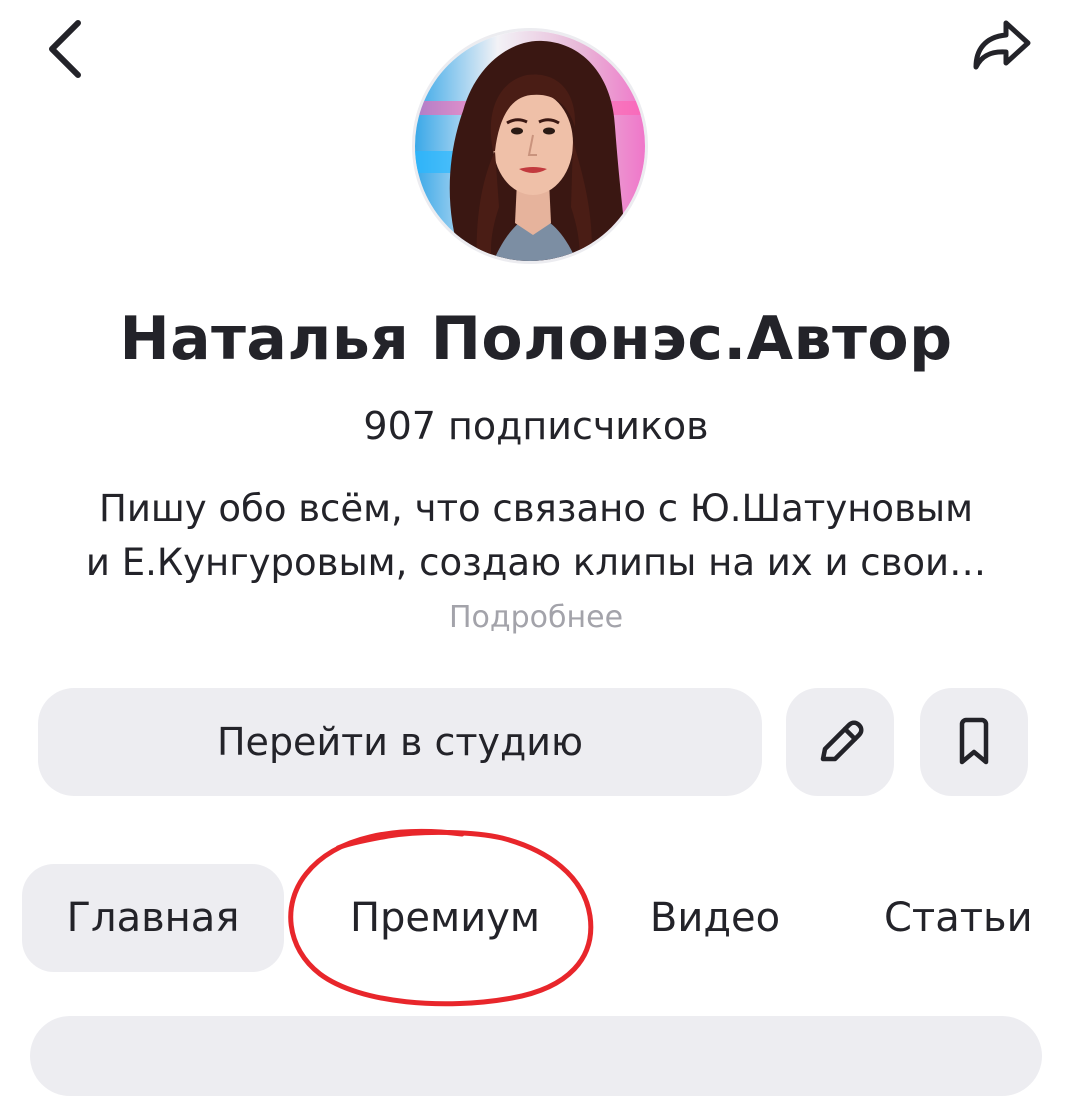  I want to click on content-card, so click(536, 1056).